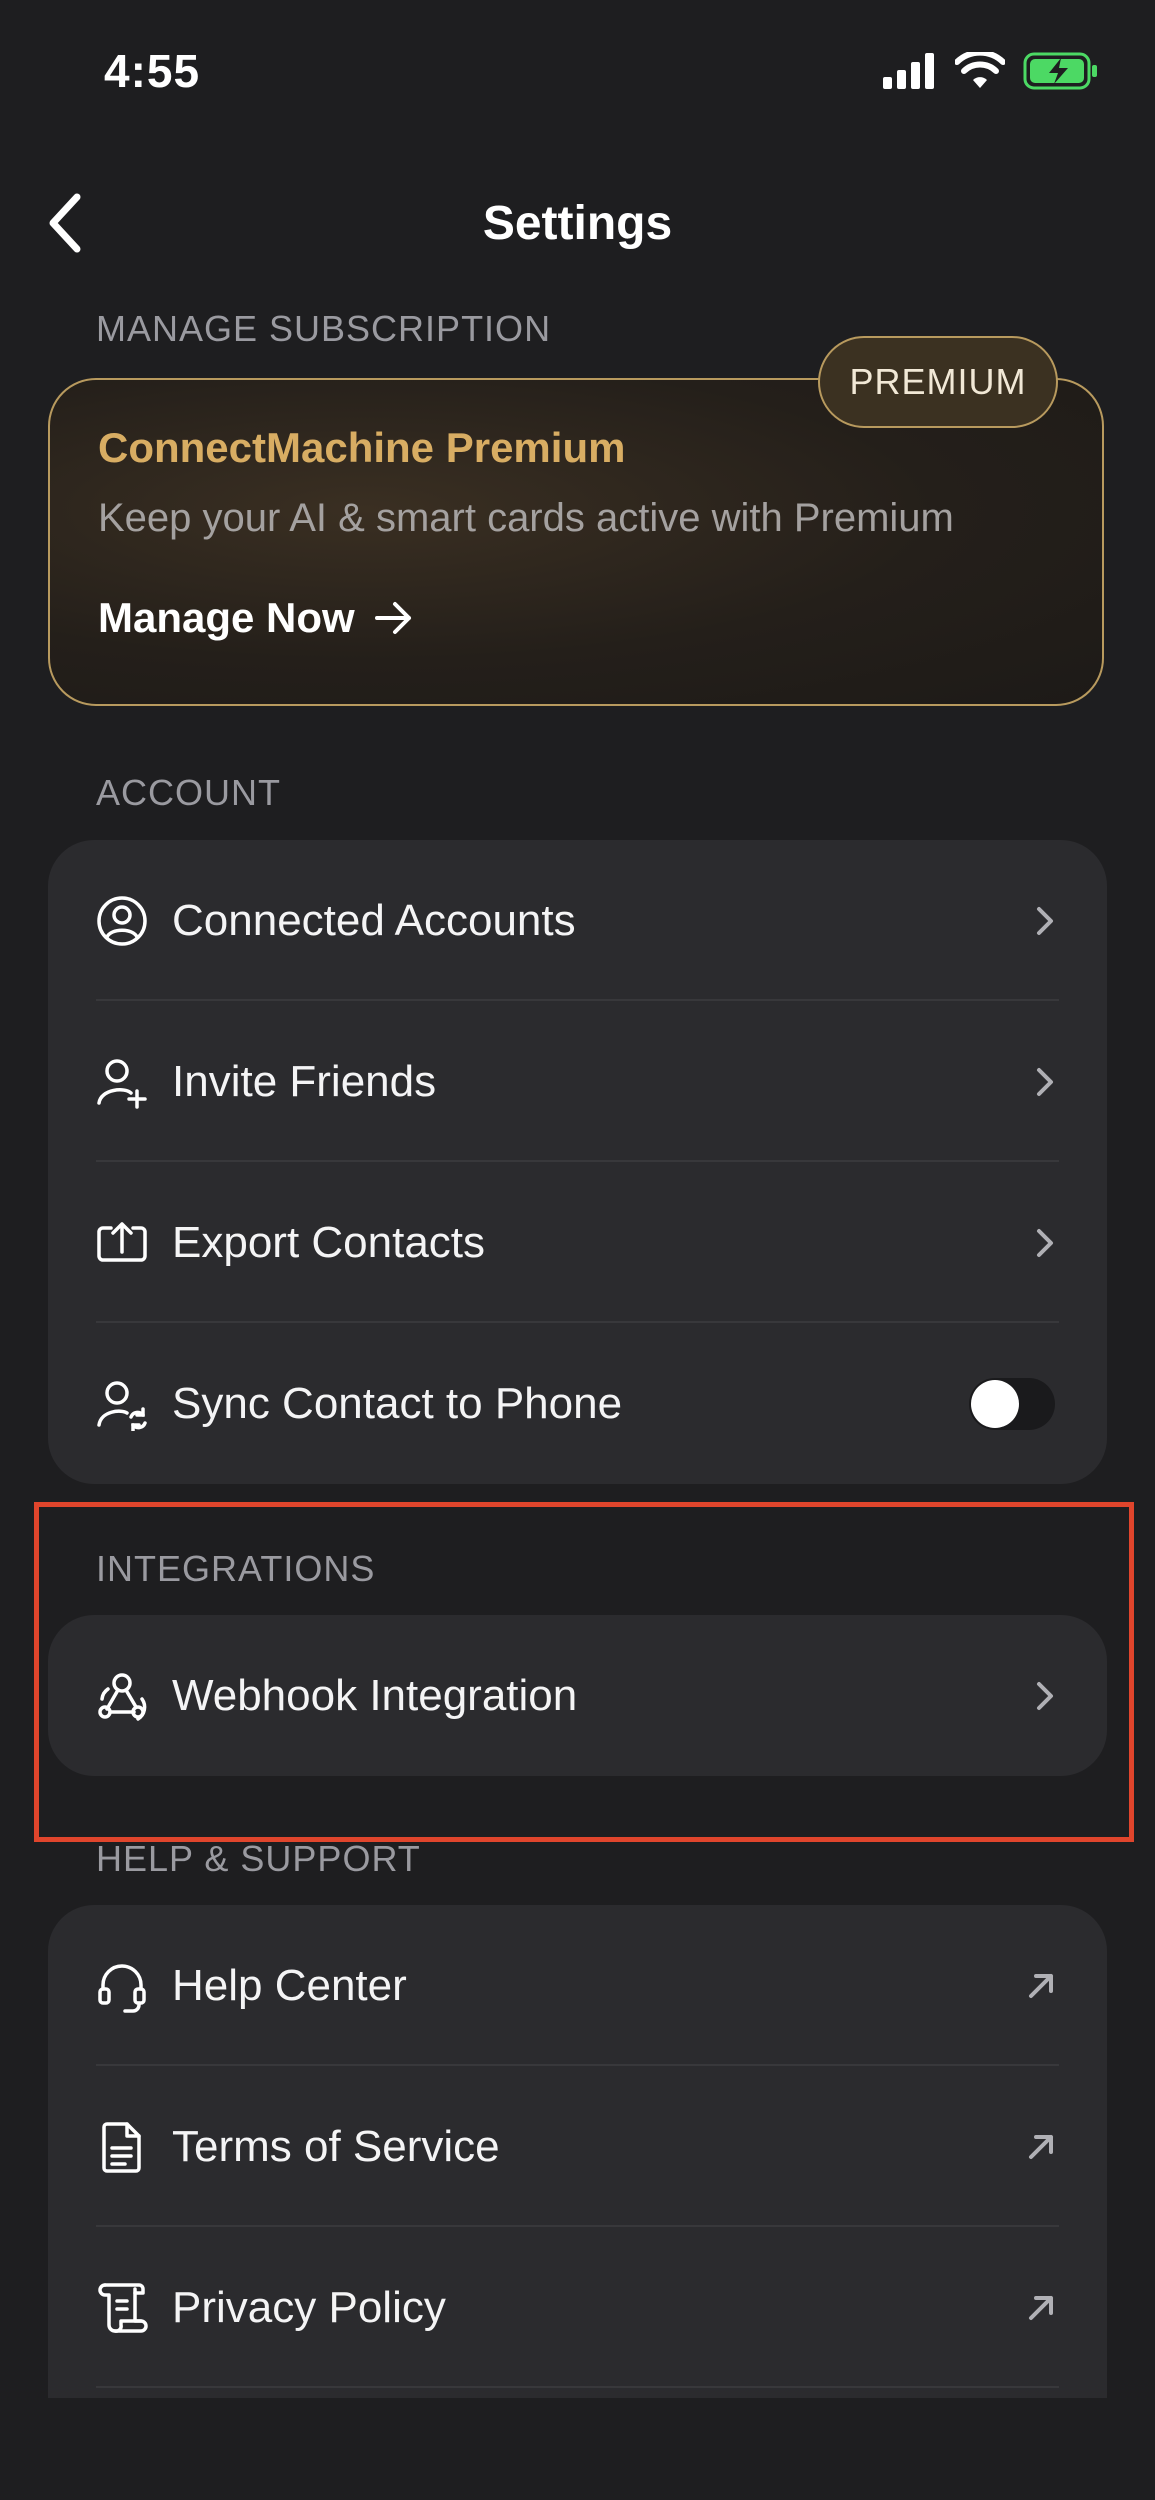  Describe the element at coordinates (577, 2387) in the screenshot. I see `divider` at that location.